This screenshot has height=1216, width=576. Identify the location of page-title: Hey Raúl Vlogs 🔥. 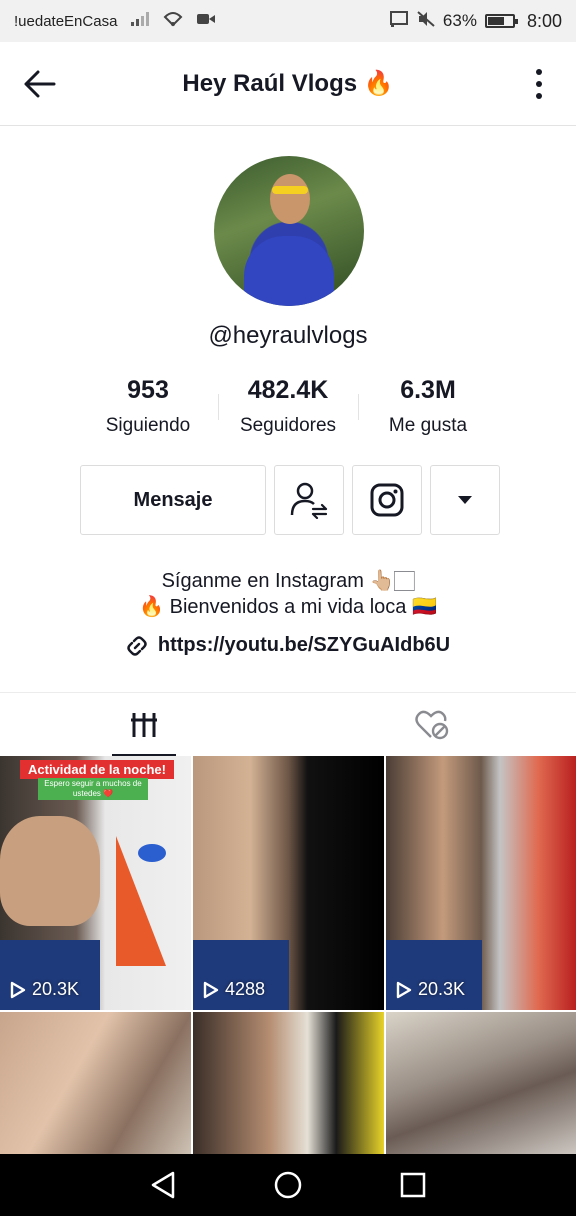
(288, 83).